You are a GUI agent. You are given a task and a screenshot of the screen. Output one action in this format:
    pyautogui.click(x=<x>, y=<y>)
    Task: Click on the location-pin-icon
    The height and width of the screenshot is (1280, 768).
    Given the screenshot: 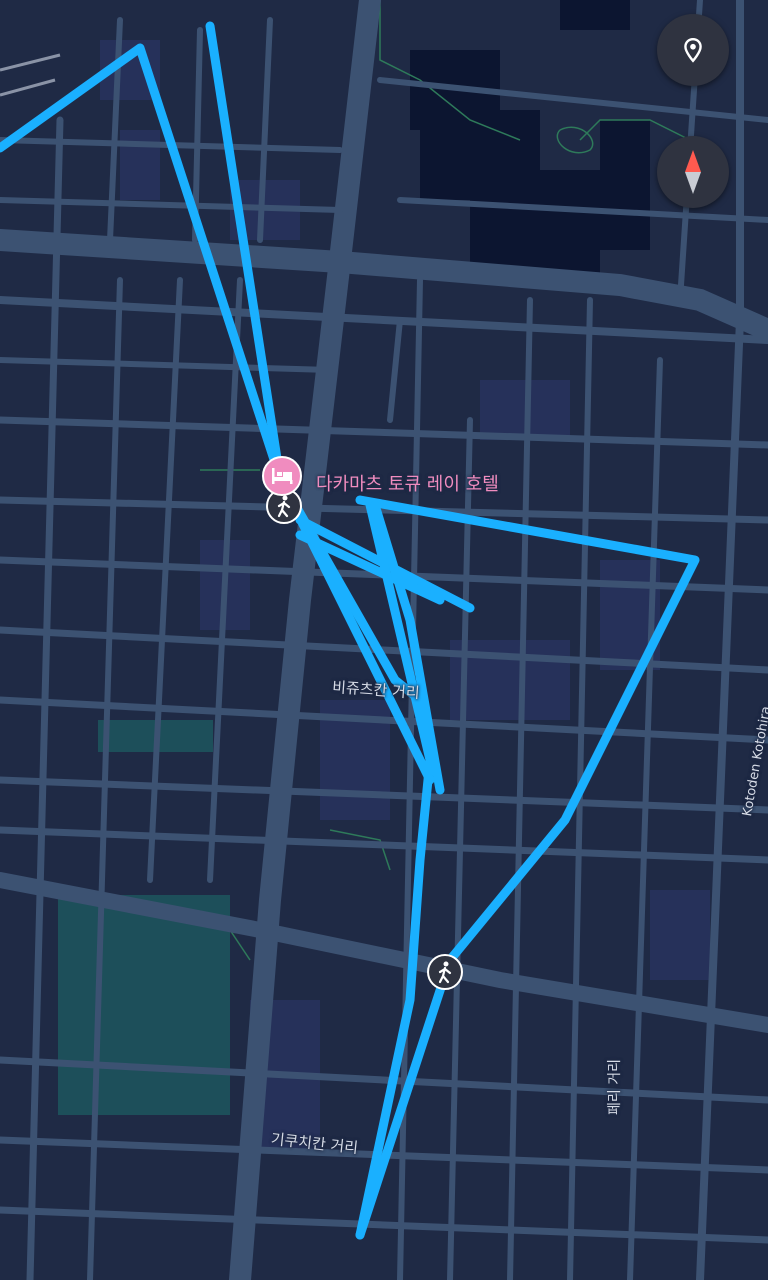 What is the action you would take?
    pyautogui.click(x=693, y=50)
    